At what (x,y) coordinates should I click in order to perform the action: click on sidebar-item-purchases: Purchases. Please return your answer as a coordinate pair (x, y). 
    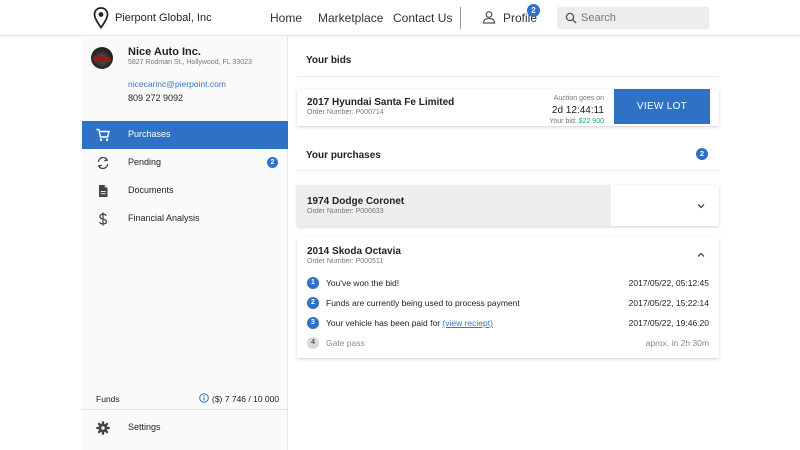
    Looking at the image, I should click on (185, 135).